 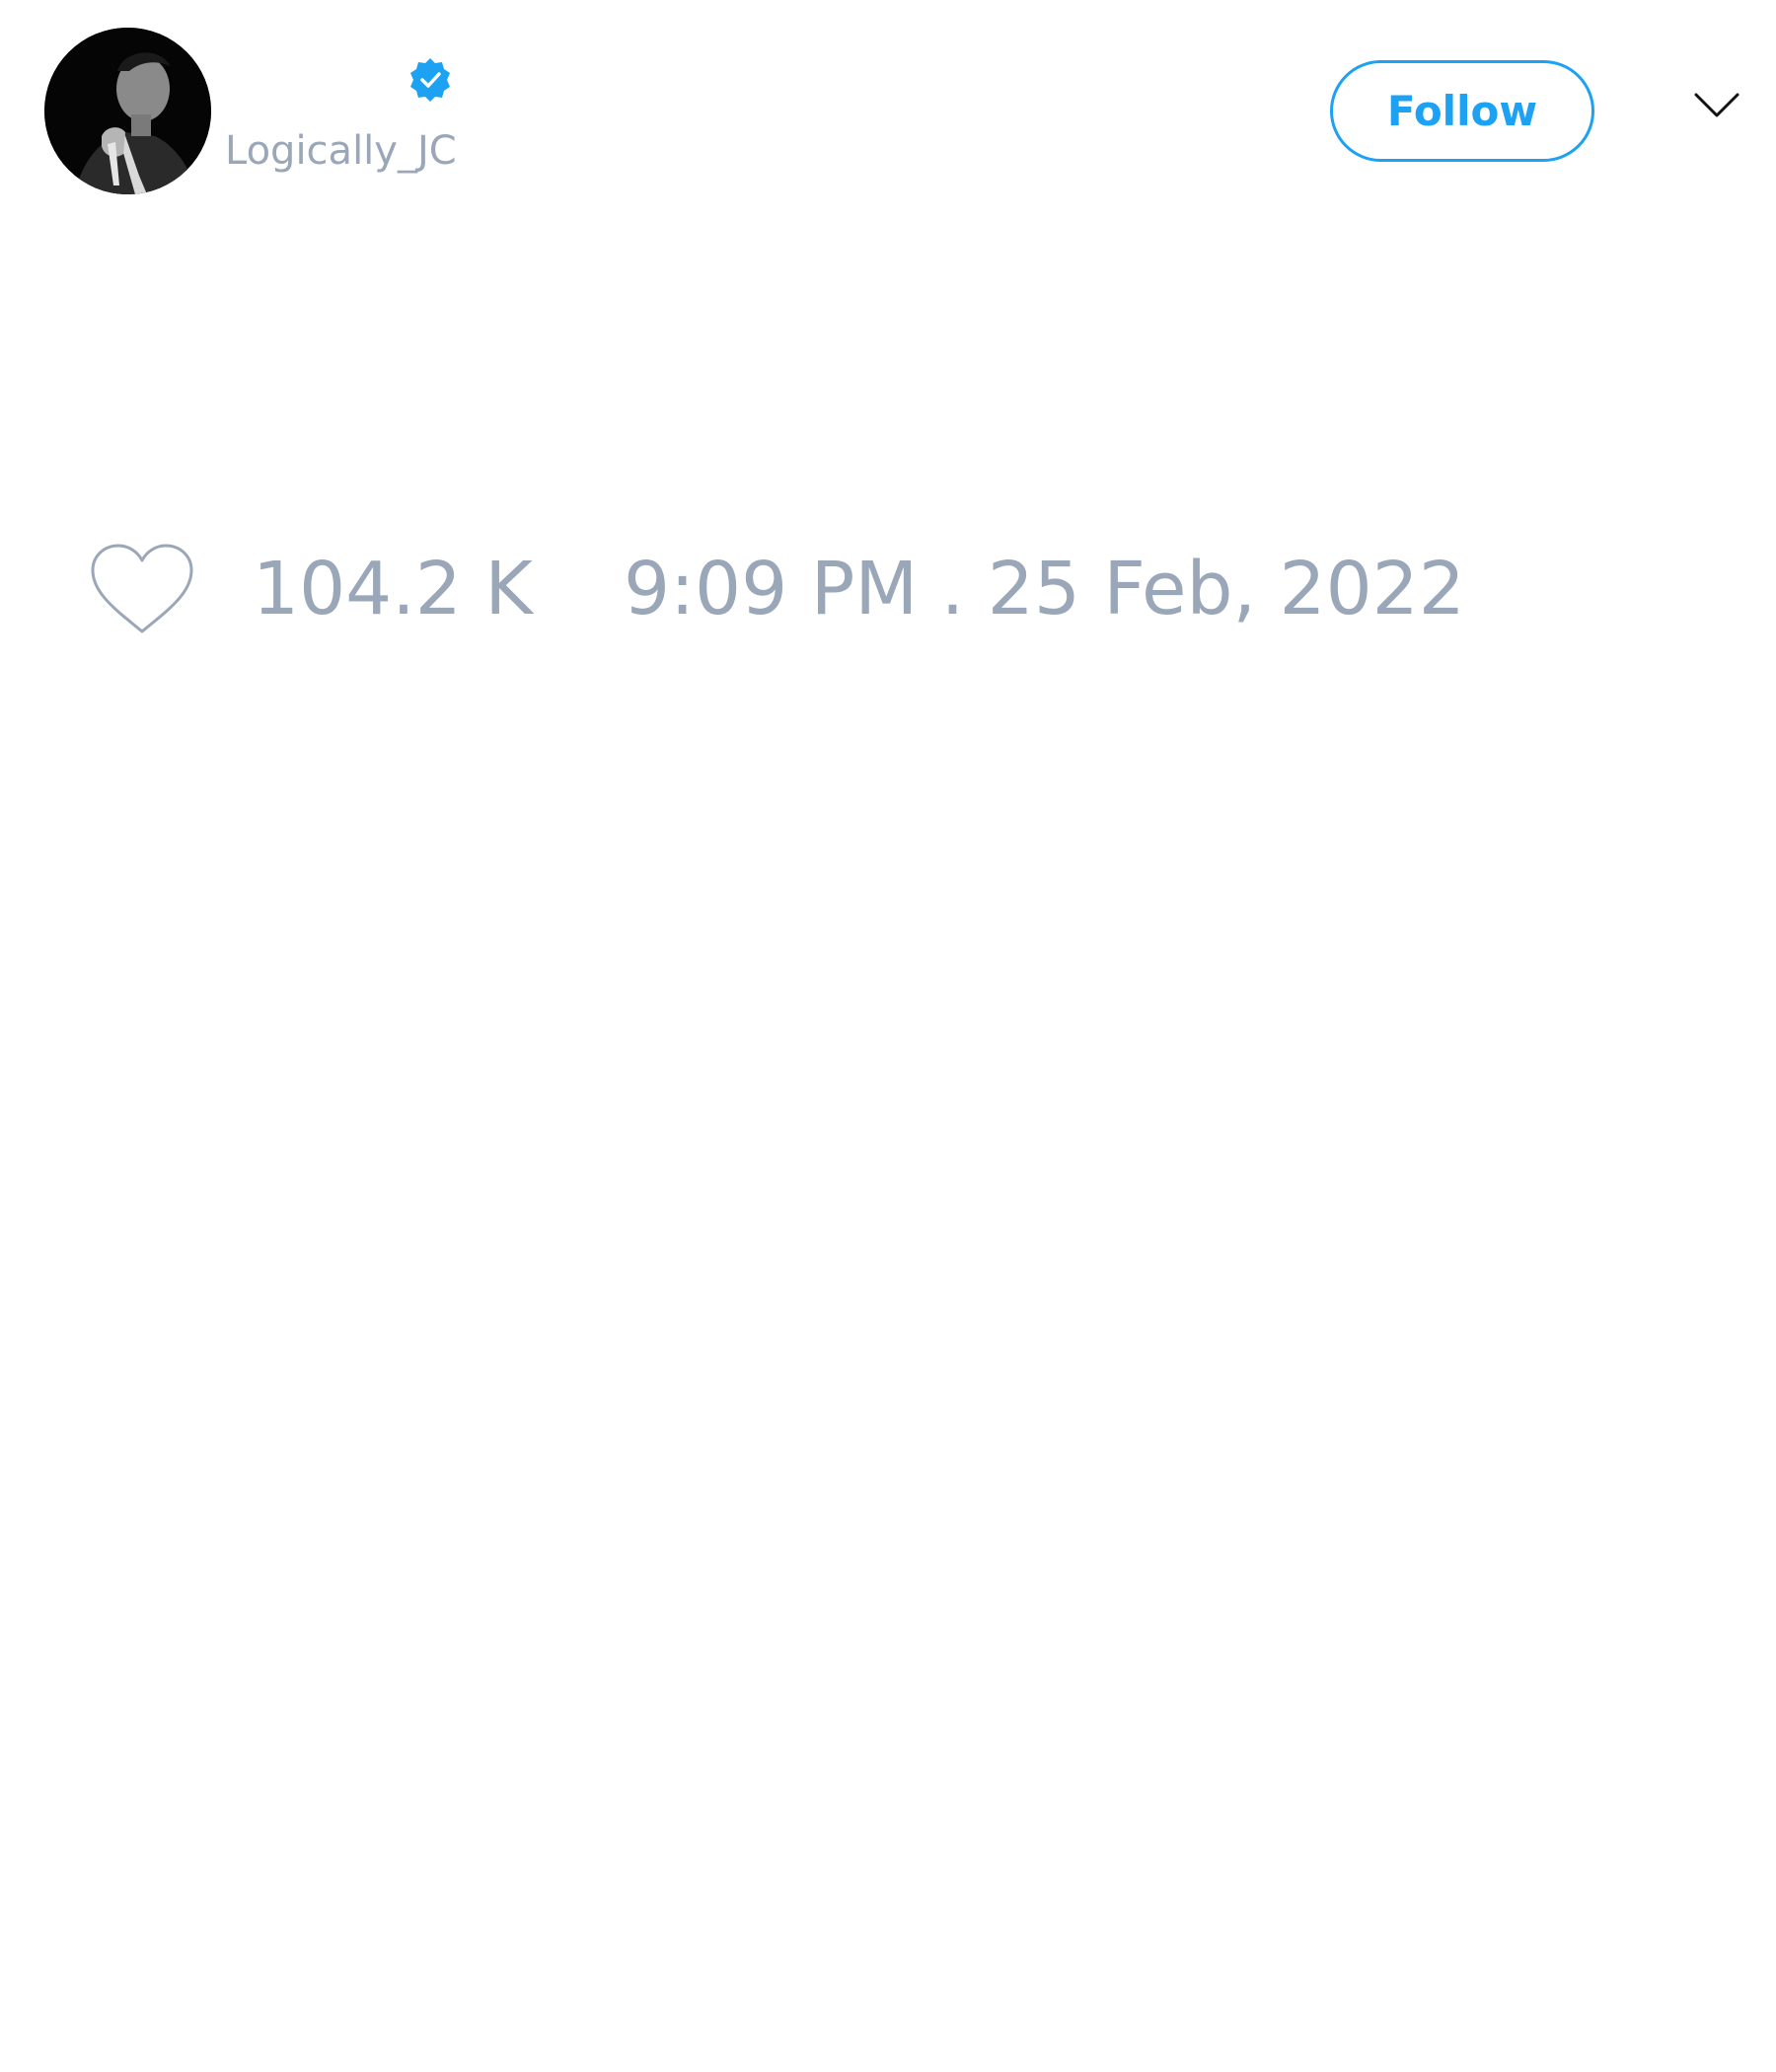 I want to click on follow-button: Follow, so click(x=1462, y=111).